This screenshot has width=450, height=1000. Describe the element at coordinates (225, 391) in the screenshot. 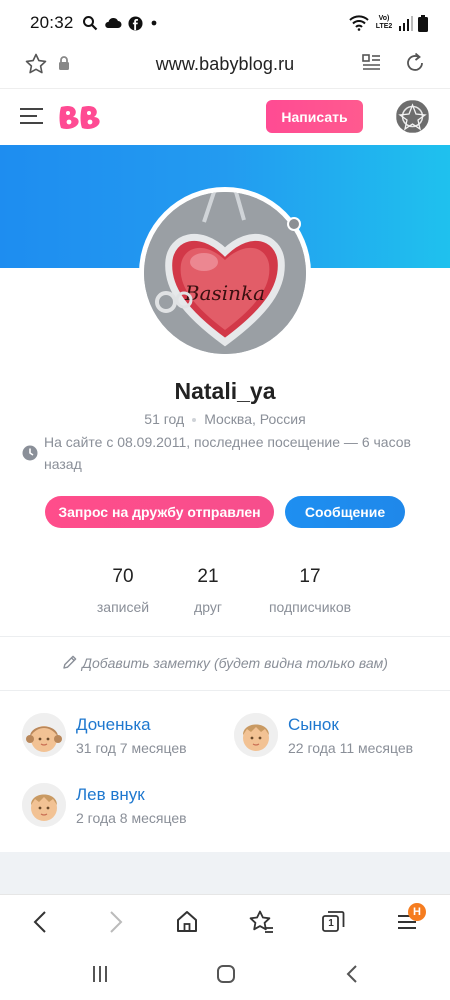

I see `profile-username: Natali_ya` at that location.